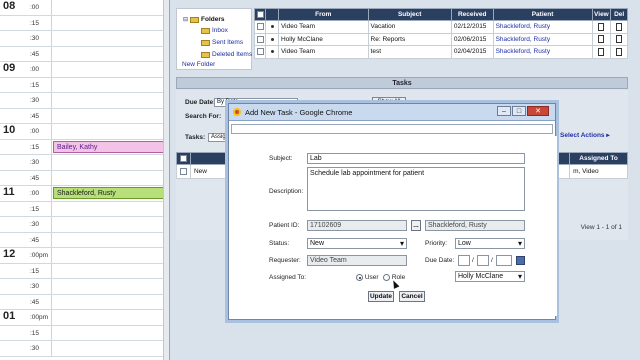 This screenshot has width=640, height=360. I want to click on update-button: Update, so click(381, 296).